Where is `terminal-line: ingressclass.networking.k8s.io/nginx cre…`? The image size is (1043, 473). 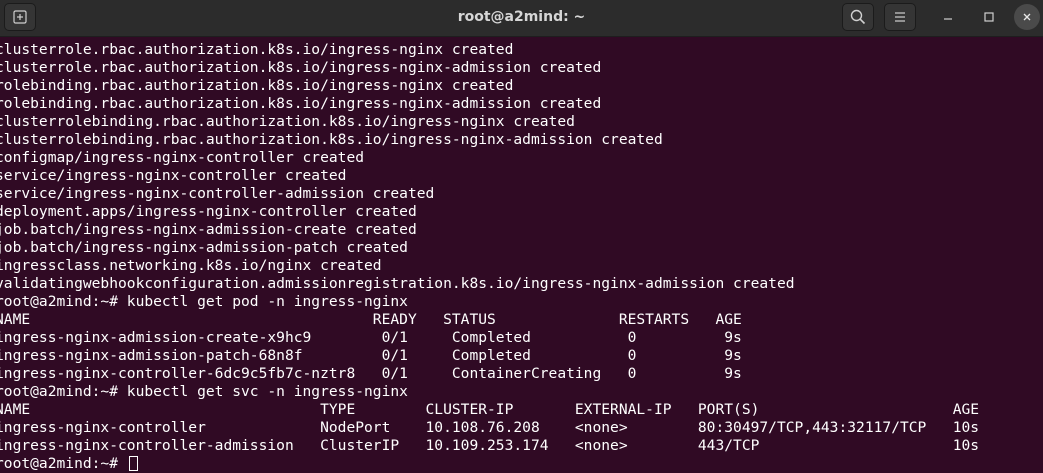 terminal-line: ingressclass.networking.k8s.io/nginx cre… is located at coordinates (191, 265).